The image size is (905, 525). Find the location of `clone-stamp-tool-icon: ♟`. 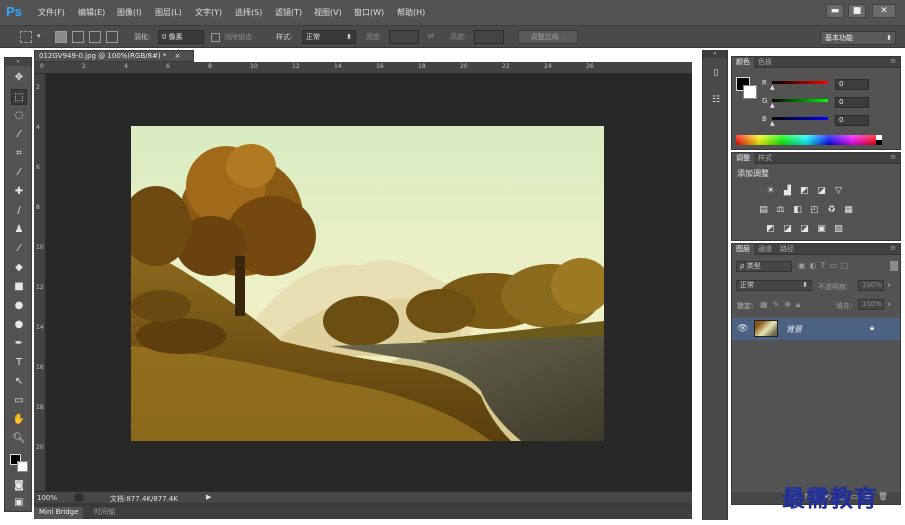

clone-stamp-tool-icon: ♟ is located at coordinates (19, 230).